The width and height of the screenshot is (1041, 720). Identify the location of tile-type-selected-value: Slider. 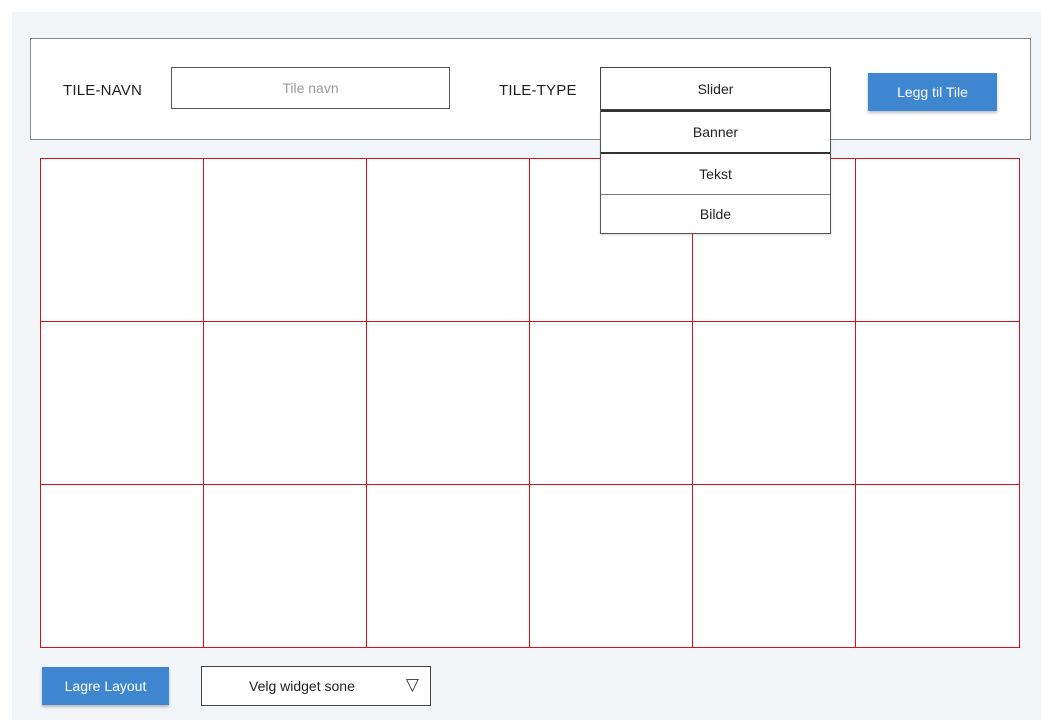
(715, 88).